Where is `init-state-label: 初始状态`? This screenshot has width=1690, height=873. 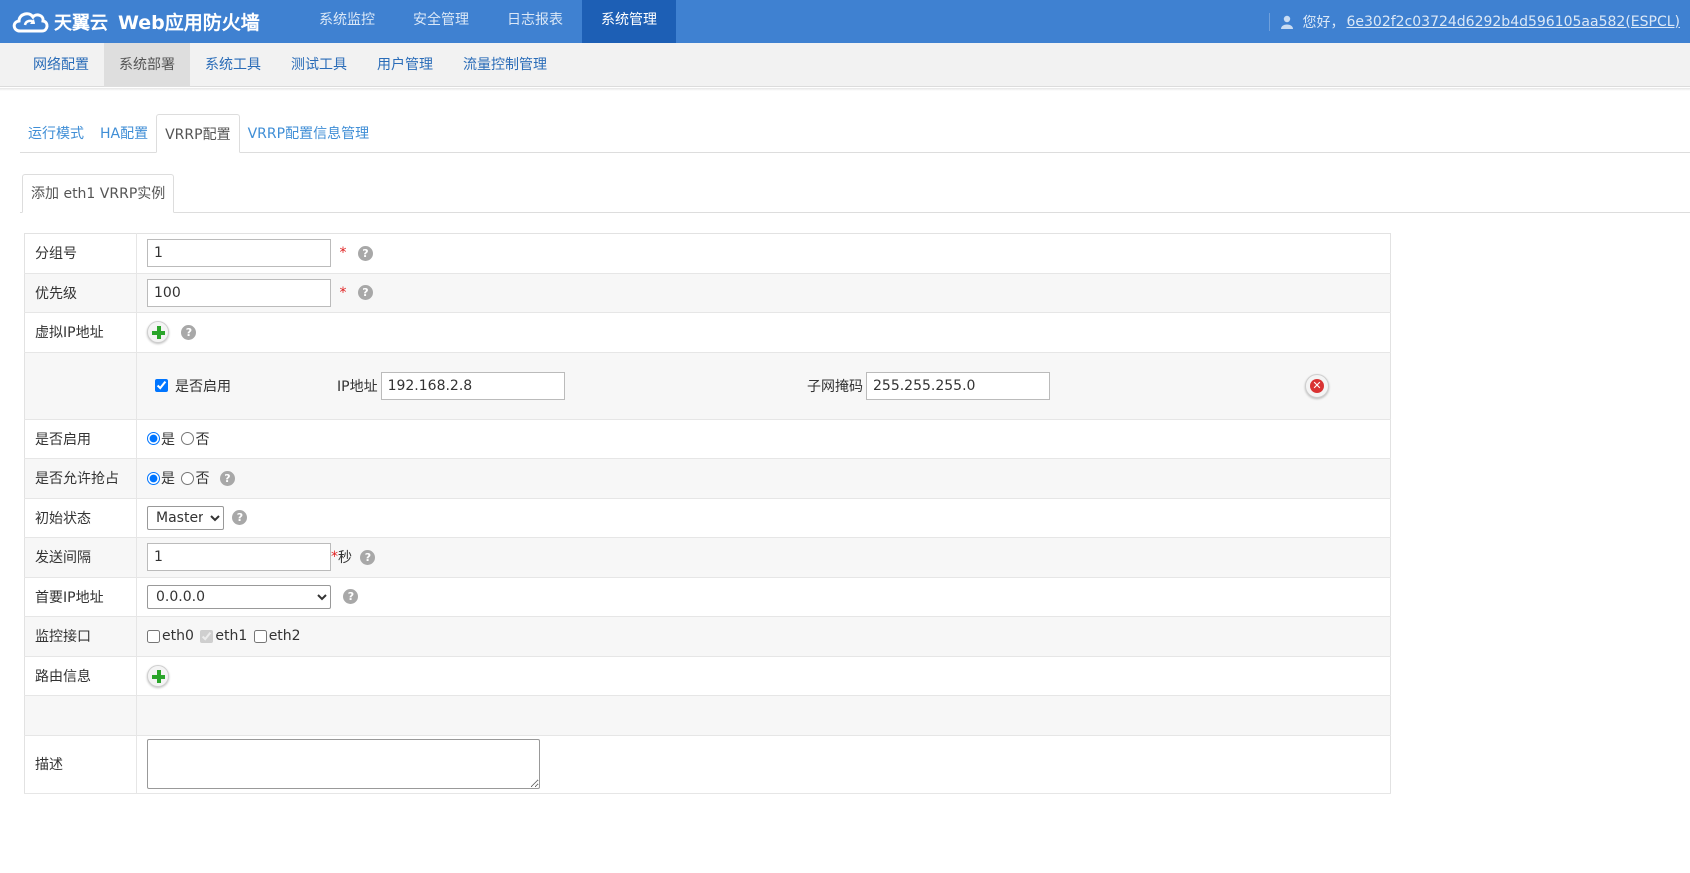
init-state-label: 初始状态 is located at coordinates (80, 518).